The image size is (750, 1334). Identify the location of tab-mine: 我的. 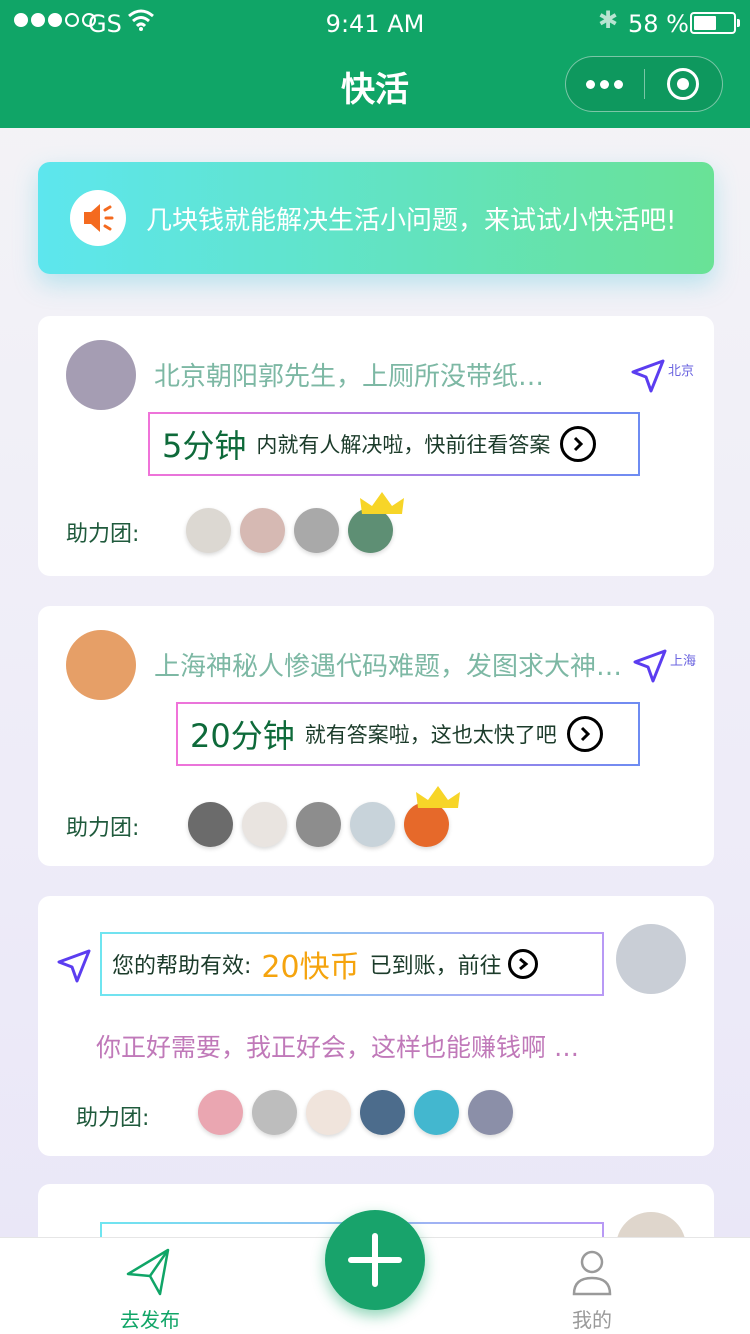
(592, 1289).